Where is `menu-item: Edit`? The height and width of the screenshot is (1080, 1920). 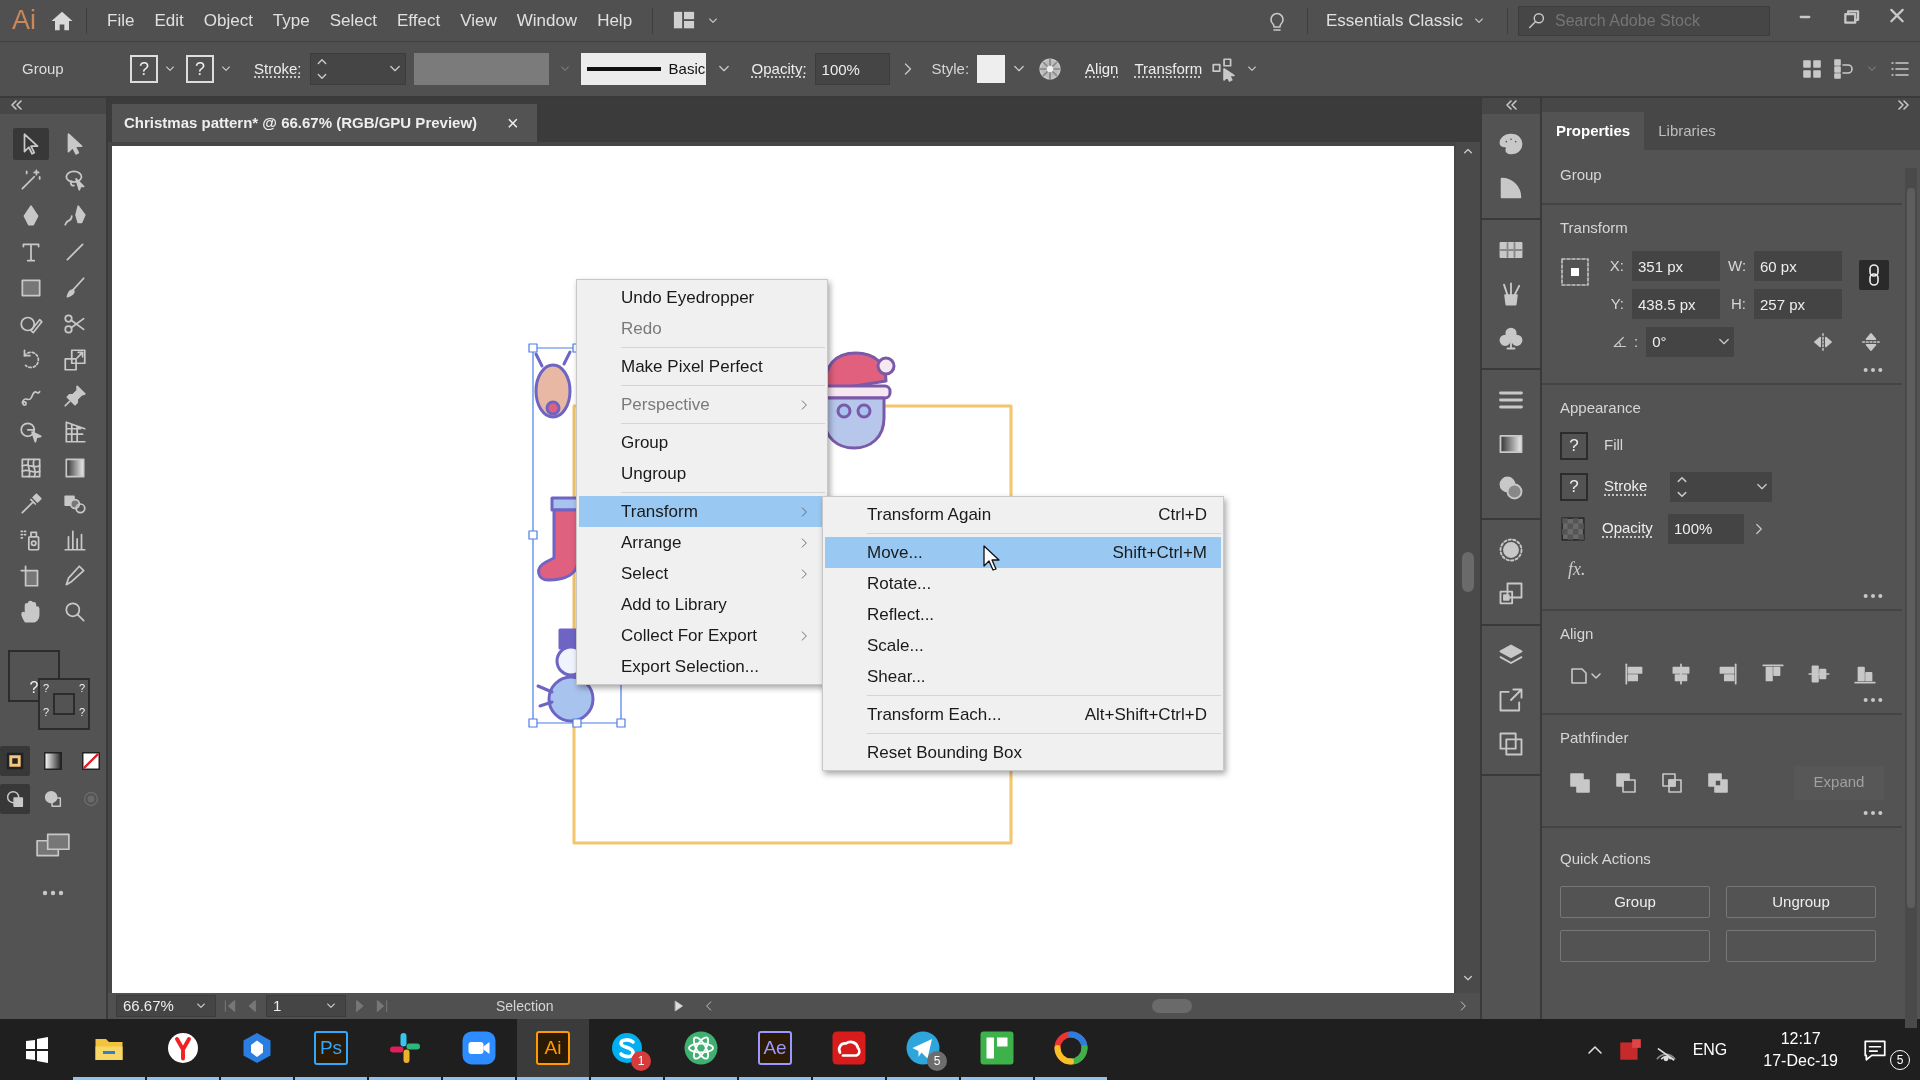
menu-item: Edit is located at coordinates (169, 20).